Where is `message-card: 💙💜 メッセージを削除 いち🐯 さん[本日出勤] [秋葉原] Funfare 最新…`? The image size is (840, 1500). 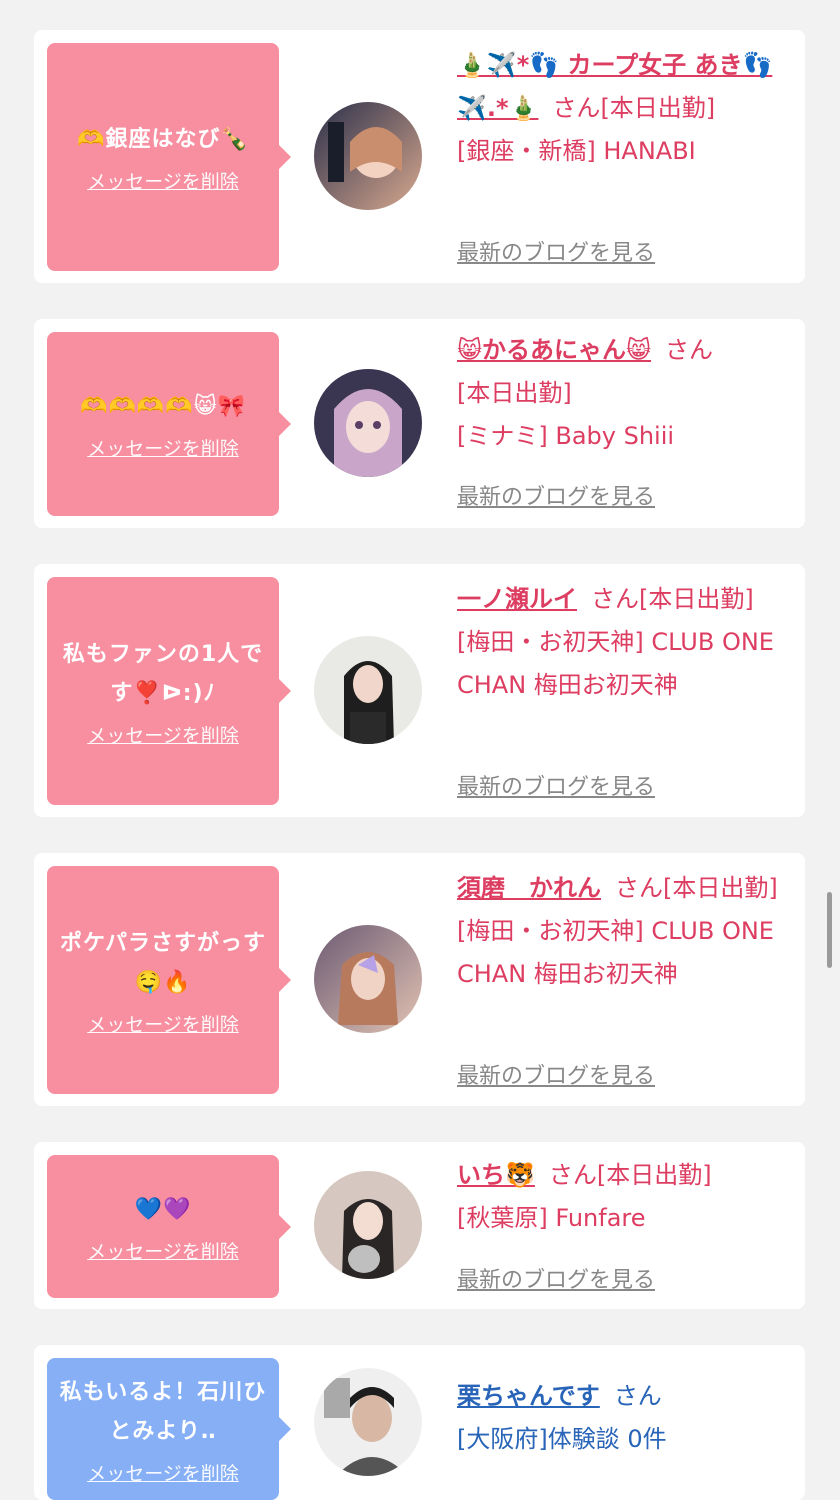
message-card: 💙💜 メッセージを削除 いち🐯 さん[本日出勤] [秋葉原] Funfare 最新… is located at coordinates (419, 1225).